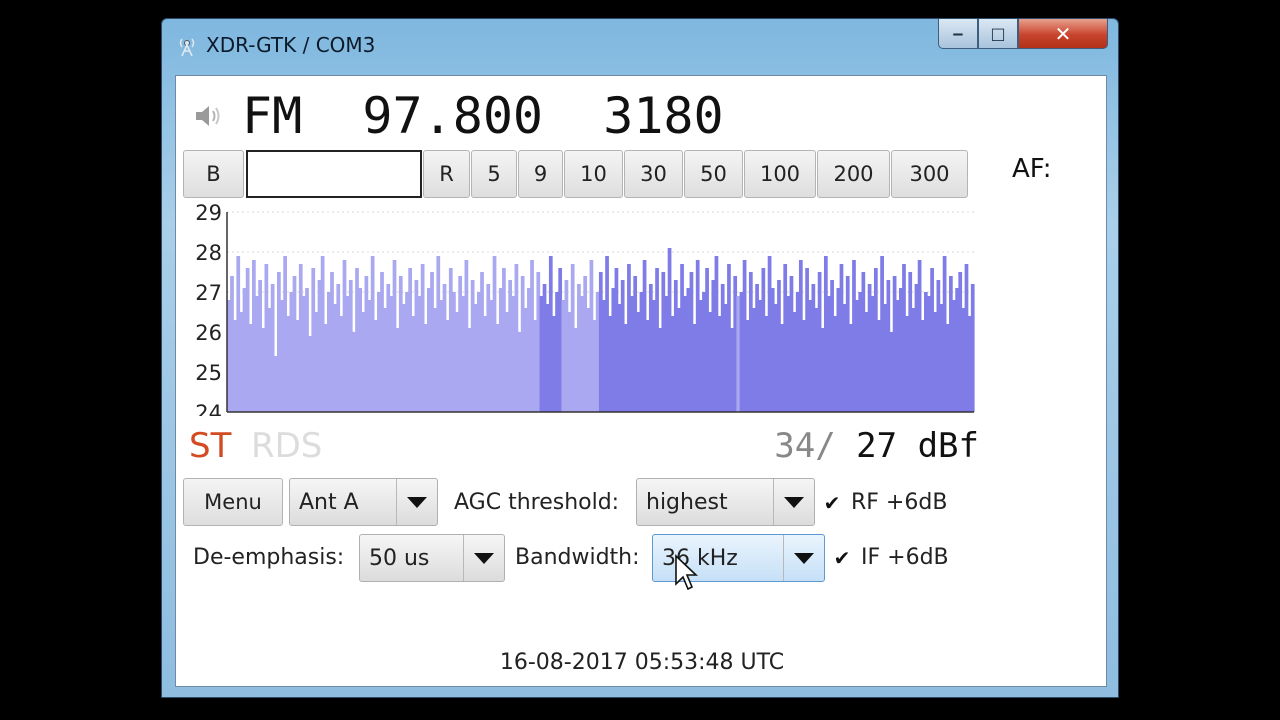  I want to click on status-row: ST RDS 34/ 27 dBf, so click(584, 448).